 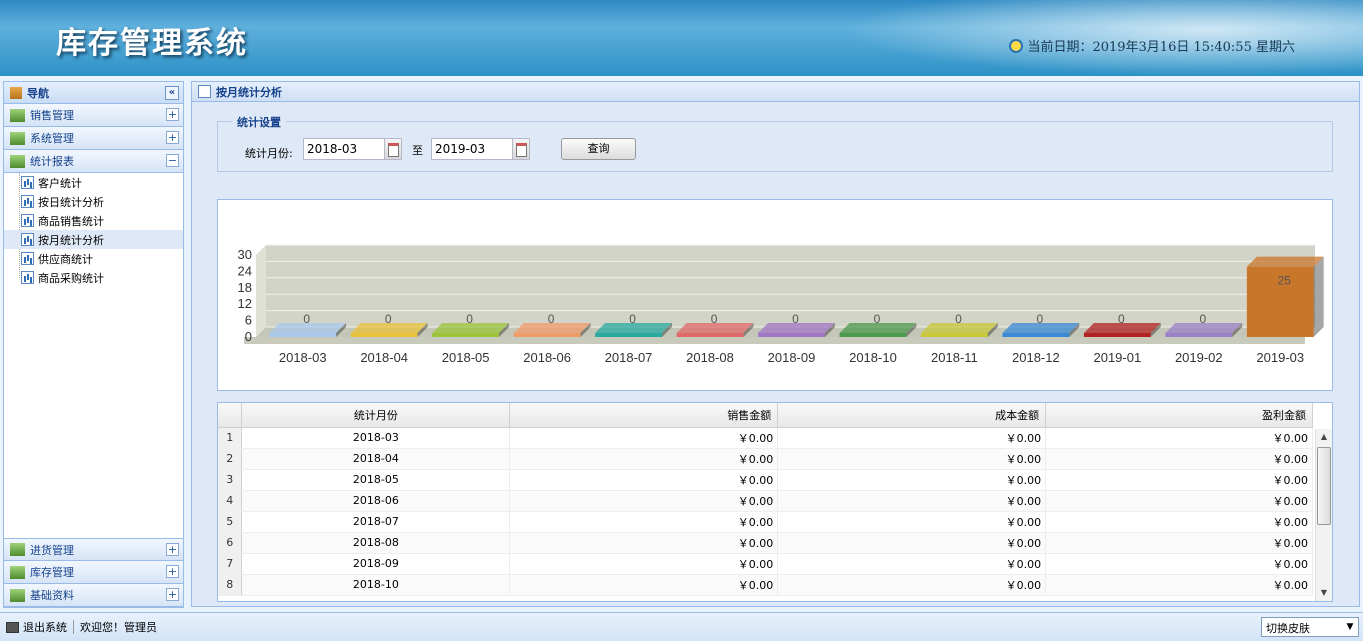 I want to click on report-menu-label: 客户统计, so click(x=60, y=183).